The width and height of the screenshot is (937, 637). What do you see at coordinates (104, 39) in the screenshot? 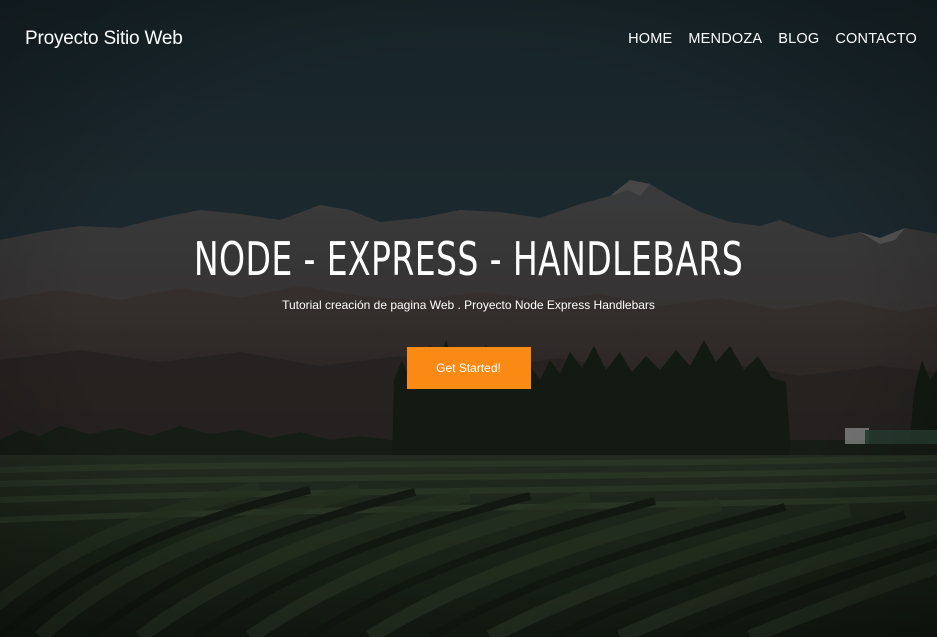
I see `brand-link: Proyecto Sitio Web` at bounding box center [104, 39].